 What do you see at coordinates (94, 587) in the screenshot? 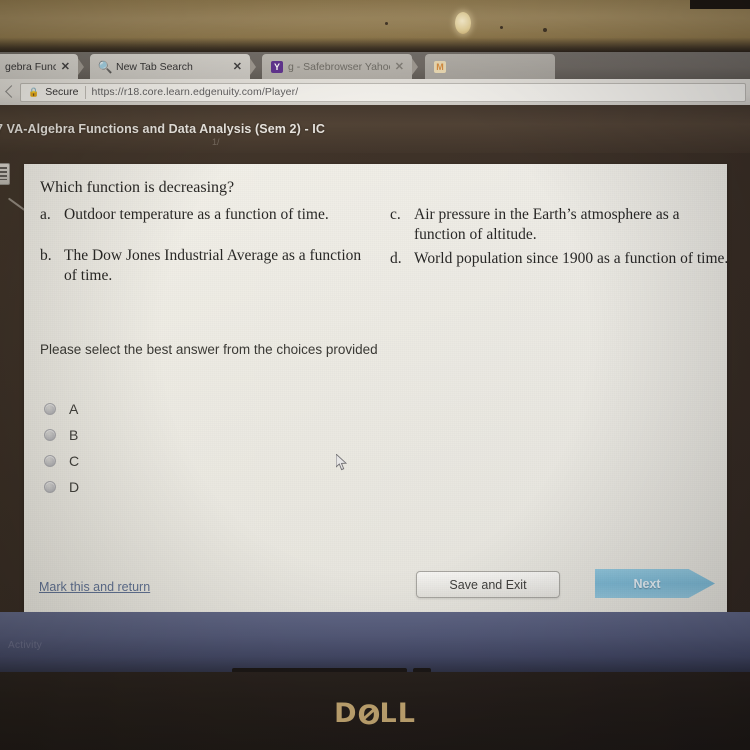
I see `mark-this-and-return-link: Mark this and return` at bounding box center [94, 587].